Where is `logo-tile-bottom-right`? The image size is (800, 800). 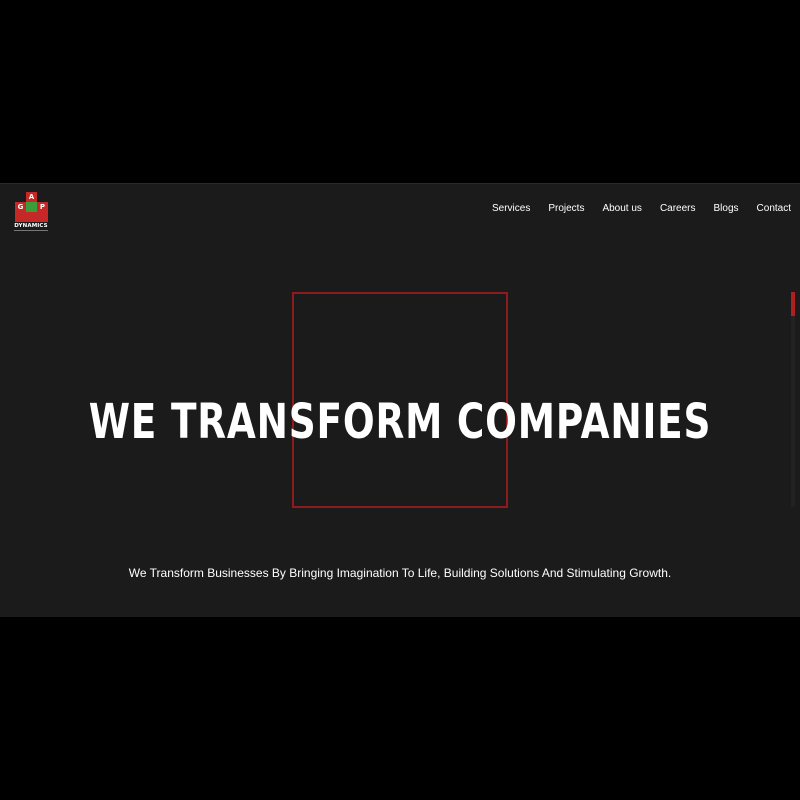 logo-tile-bottom-right is located at coordinates (42, 217).